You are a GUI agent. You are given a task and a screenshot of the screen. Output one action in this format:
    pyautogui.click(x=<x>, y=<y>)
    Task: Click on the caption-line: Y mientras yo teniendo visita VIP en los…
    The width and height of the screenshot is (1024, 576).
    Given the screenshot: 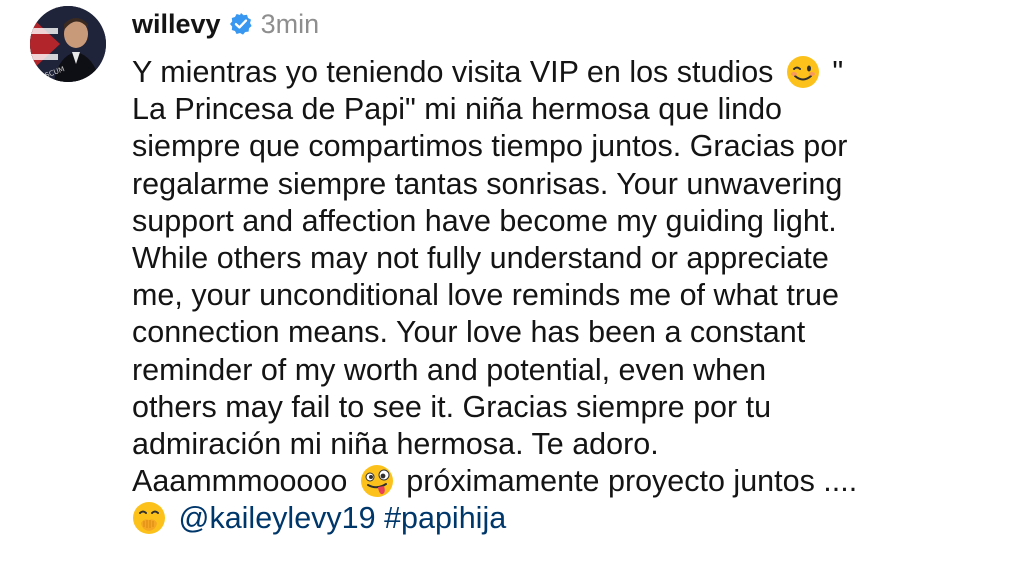 What is the action you would take?
    pyautogui.click(x=567, y=72)
    